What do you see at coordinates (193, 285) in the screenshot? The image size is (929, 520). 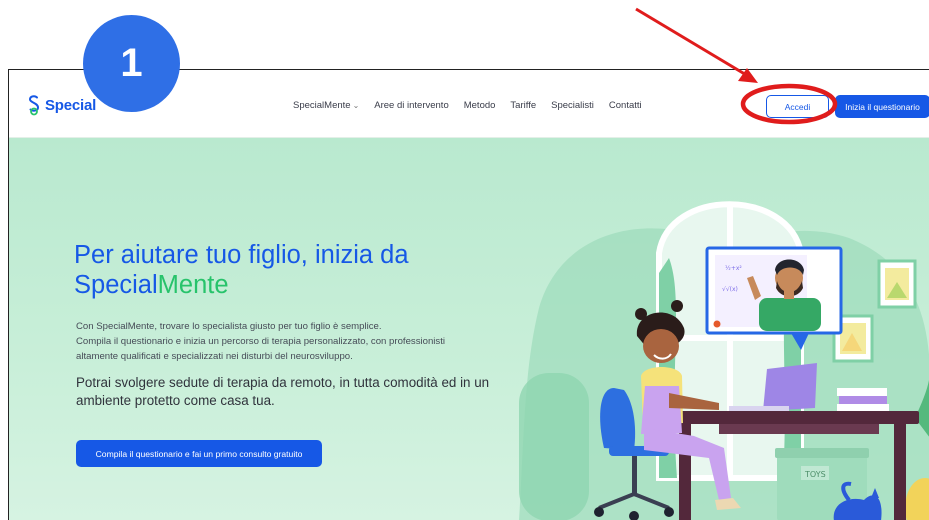 I see `hero-title-brand-accent: Mente` at bounding box center [193, 285].